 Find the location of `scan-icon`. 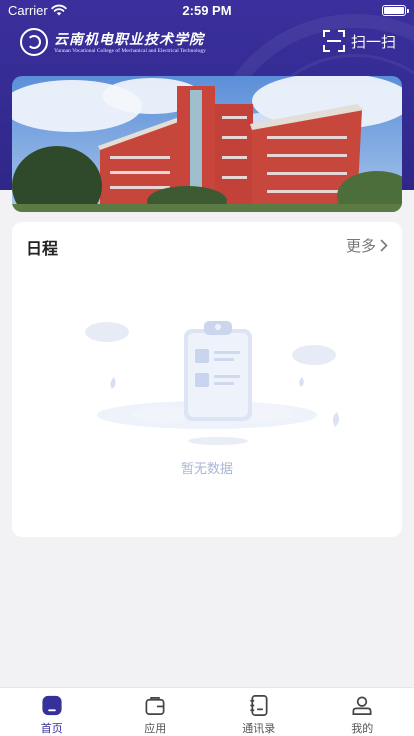

scan-icon is located at coordinates (333, 41).